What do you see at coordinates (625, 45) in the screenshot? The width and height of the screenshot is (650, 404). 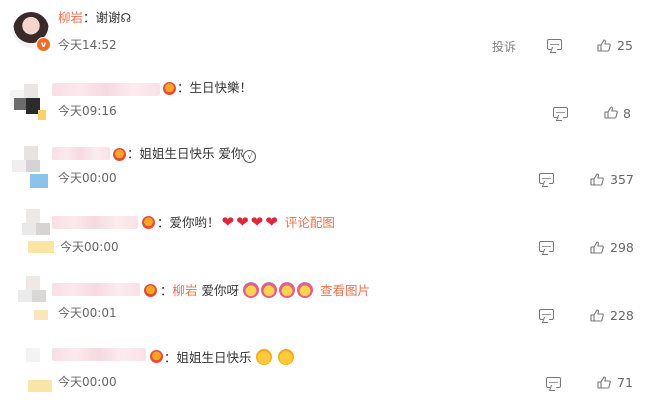 I see `like-count: 25` at bounding box center [625, 45].